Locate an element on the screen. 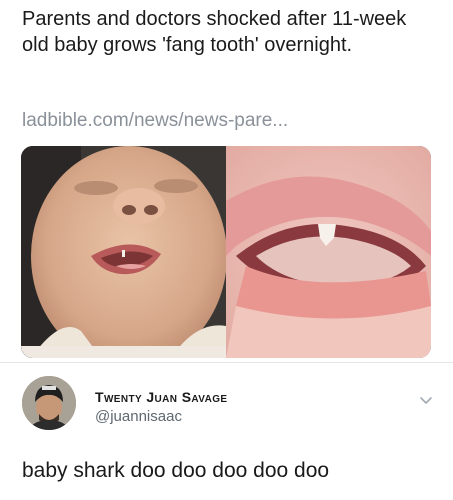 Image resolution: width=453 pixels, height=500 pixels. reply-text: baby shark doo doo doo doo doo is located at coordinates (176, 470).